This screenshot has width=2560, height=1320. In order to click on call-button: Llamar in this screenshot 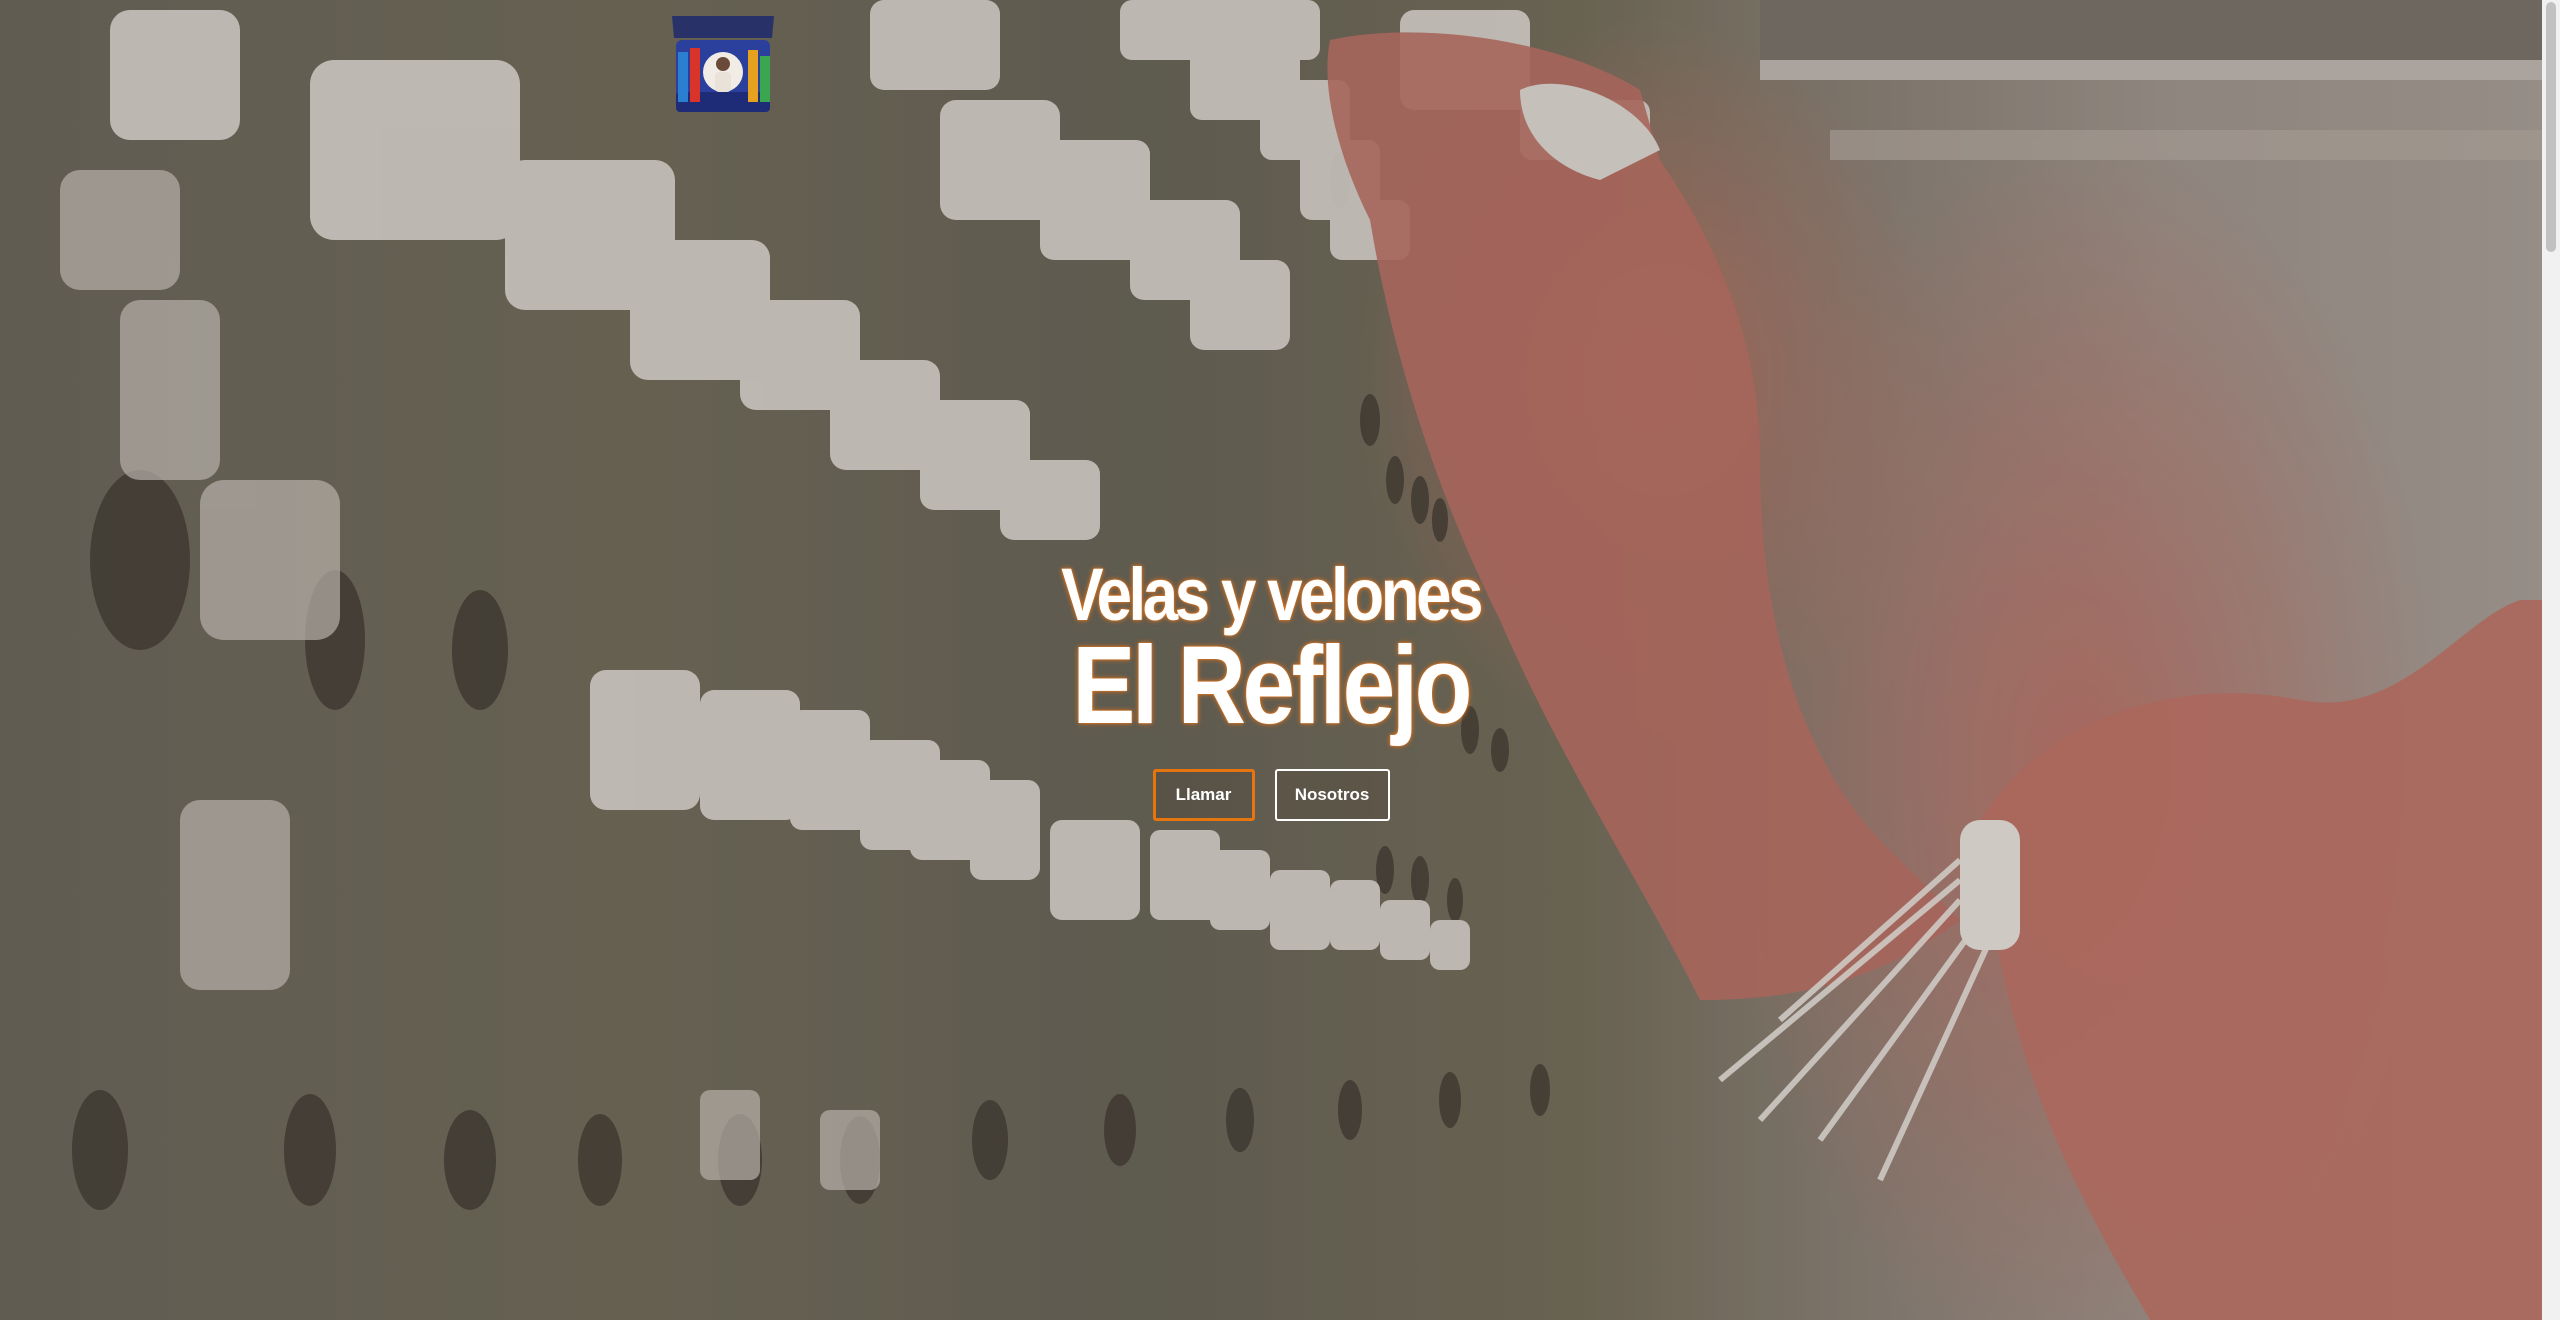, I will do `click(1203, 795)`.